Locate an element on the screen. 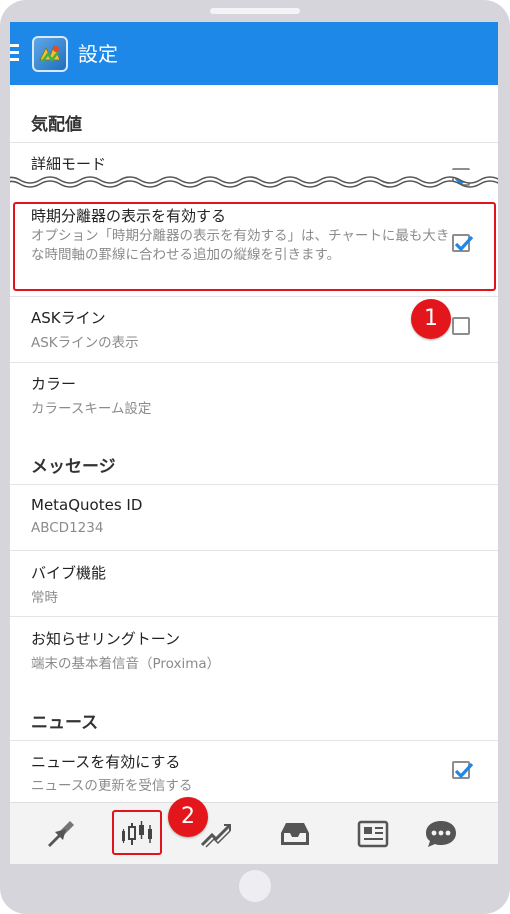 The height and width of the screenshot is (914, 510). section-title-quotes: 気配値 is located at coordinates (56, 125).